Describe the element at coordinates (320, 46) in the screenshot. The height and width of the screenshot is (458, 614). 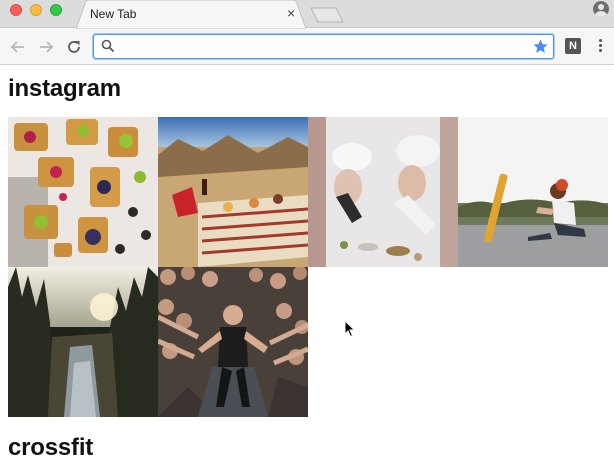
I see `address-input` at that location.